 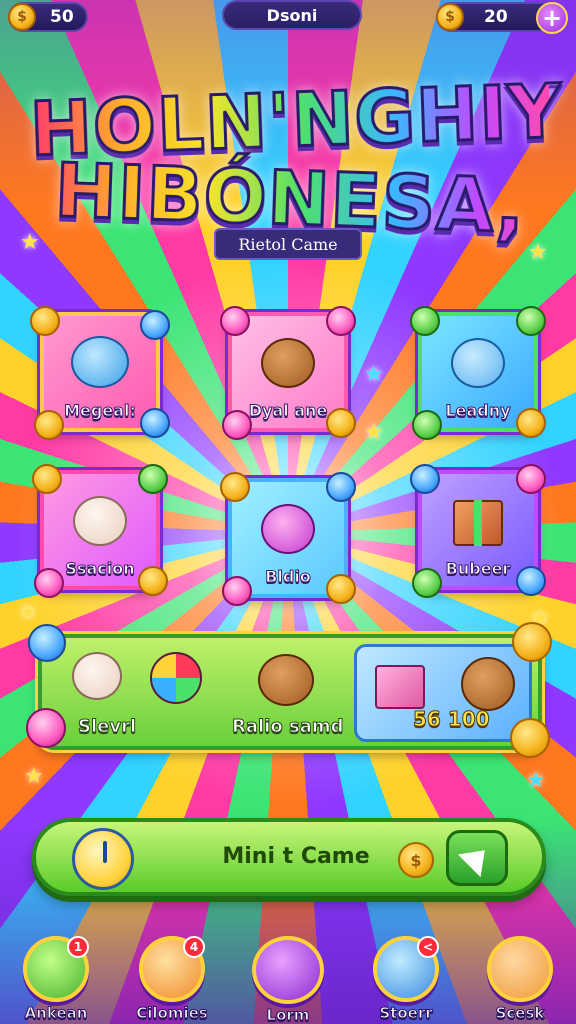 I want to click on game-tile-4: Ssacion, so click(x=100, y=531).